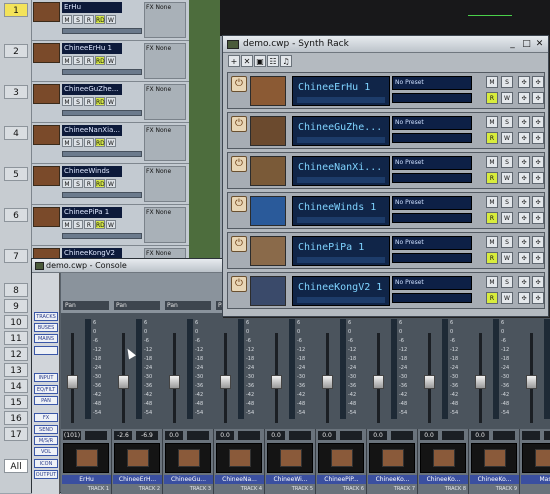  I want to click on track-number-12: 12, so click(16, 354).